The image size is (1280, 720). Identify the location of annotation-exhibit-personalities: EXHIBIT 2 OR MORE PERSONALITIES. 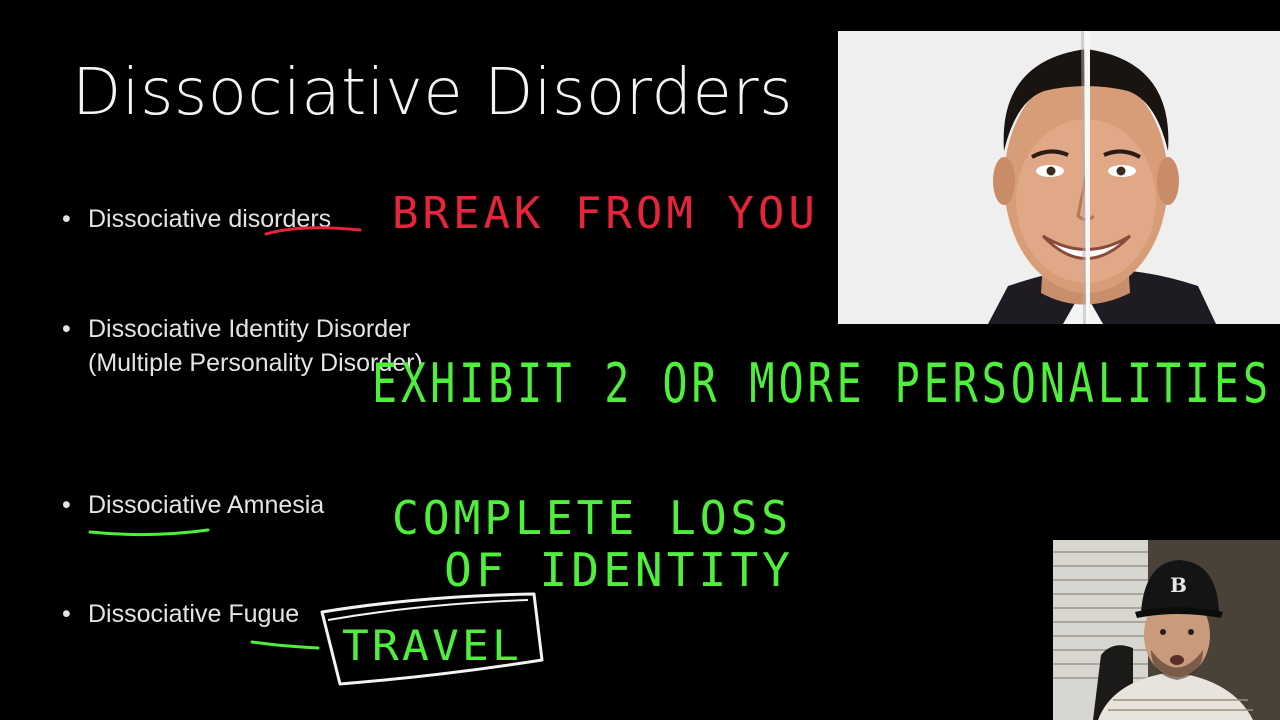
(822, 383).